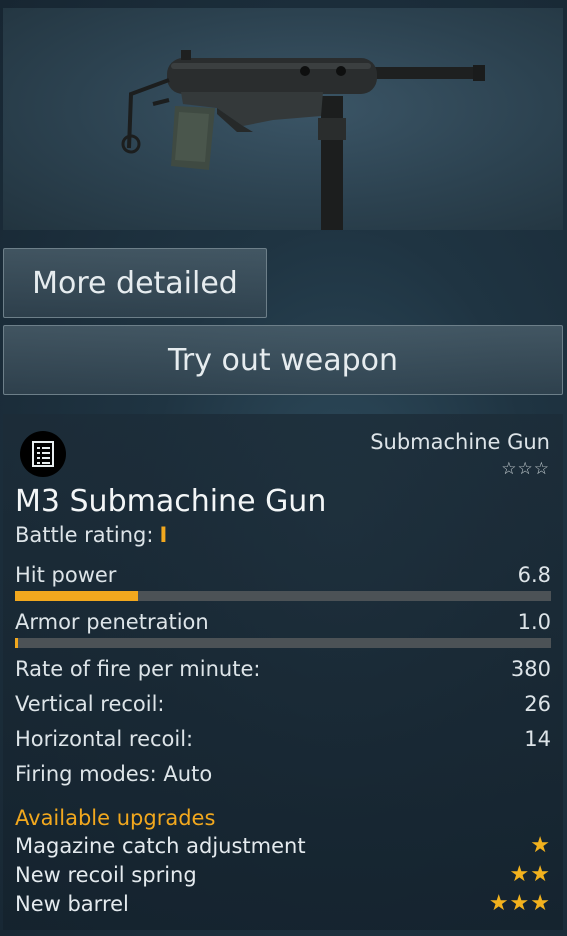 This screenshot has width=567, height=936. I want to click on more-detailed-button: More detailed, so click(135, 283).